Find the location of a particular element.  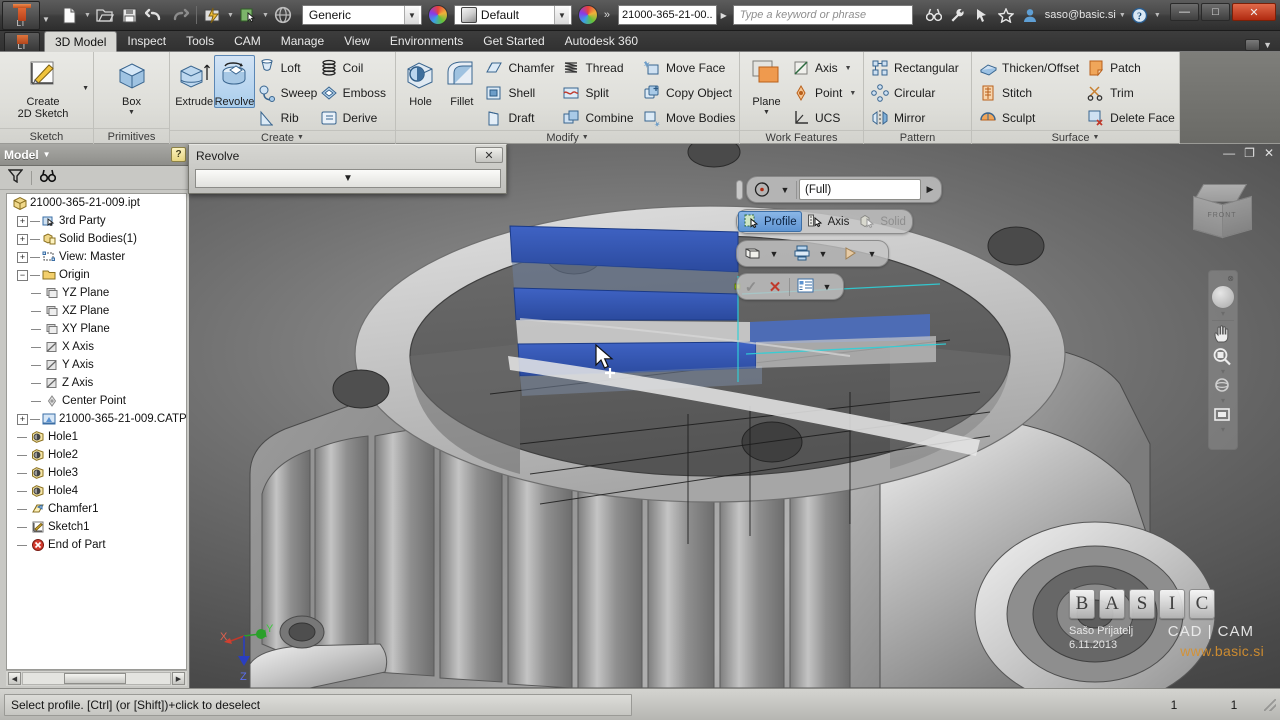

tree-item-chamfer1: Chamfer1 is located at coordinates (96, 509).